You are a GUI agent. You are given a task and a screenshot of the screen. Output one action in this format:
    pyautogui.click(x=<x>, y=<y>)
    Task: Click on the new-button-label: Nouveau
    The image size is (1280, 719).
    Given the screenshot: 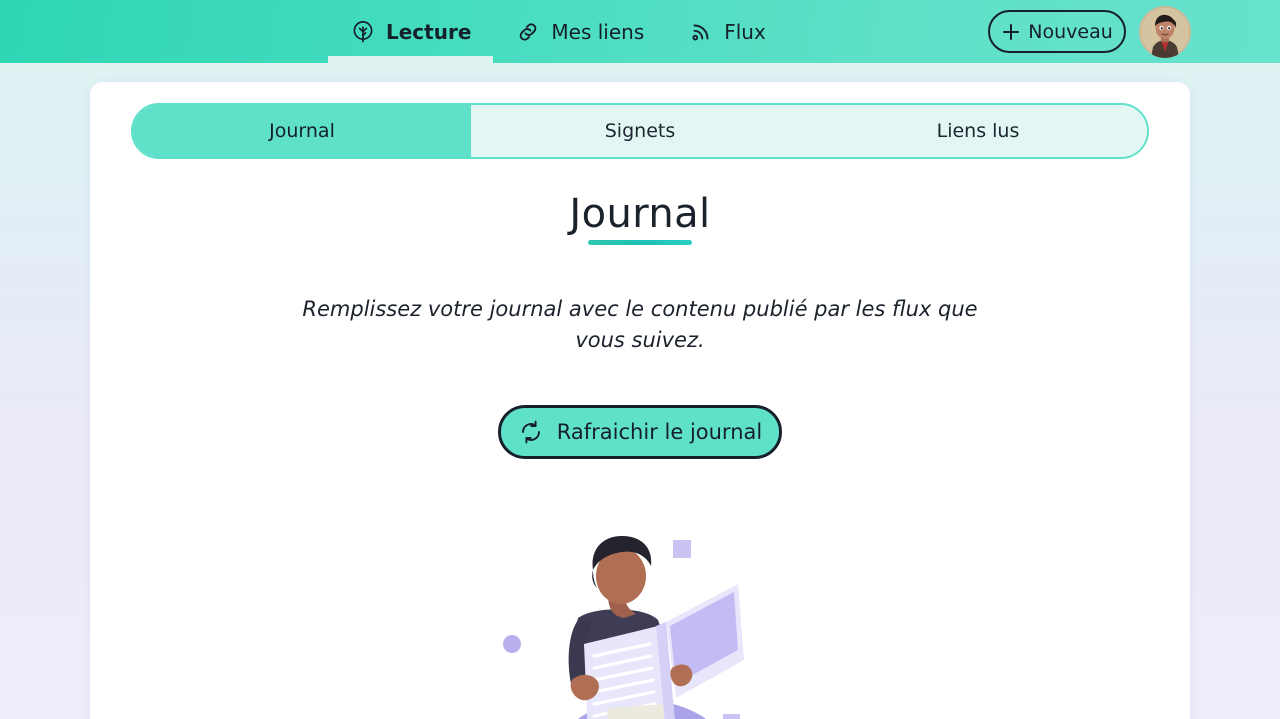 What is the action you would take?
    pyautogui.click(x=1070, y=31)
    